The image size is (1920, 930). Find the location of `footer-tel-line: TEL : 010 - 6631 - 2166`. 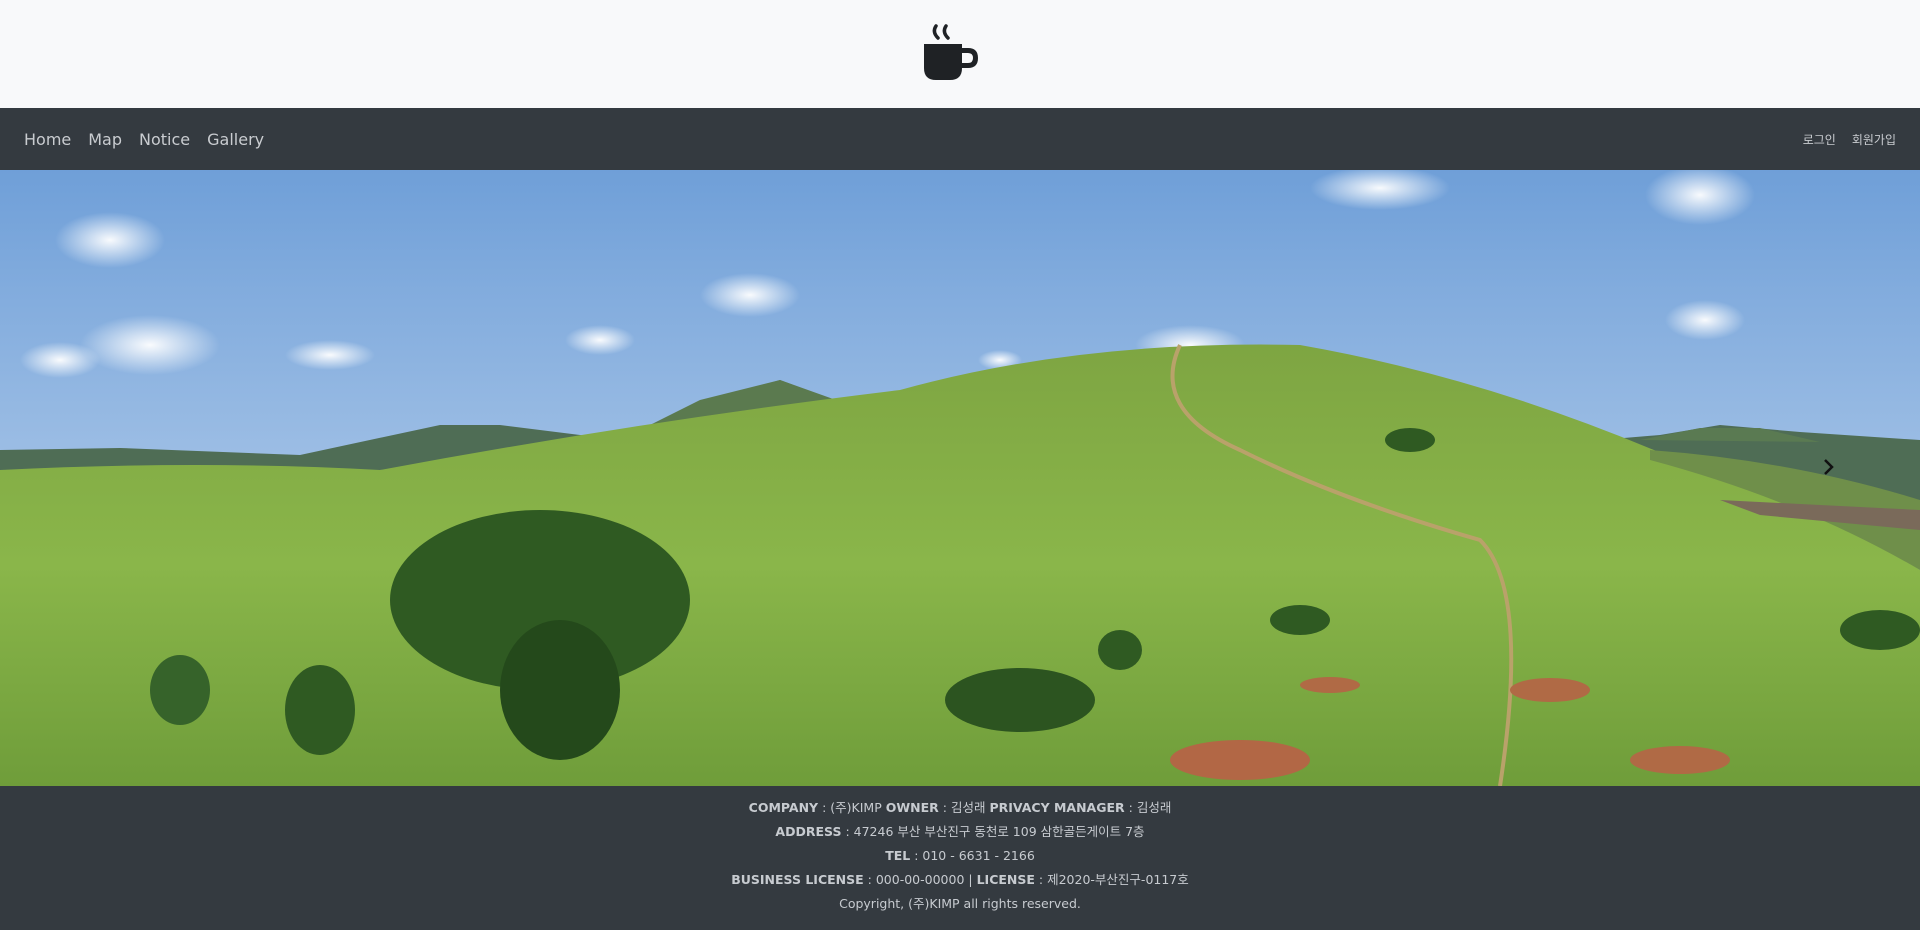

footer-tel-line: TEL : 010 - 6631 - 2166 is located at coordinates (960, 855).